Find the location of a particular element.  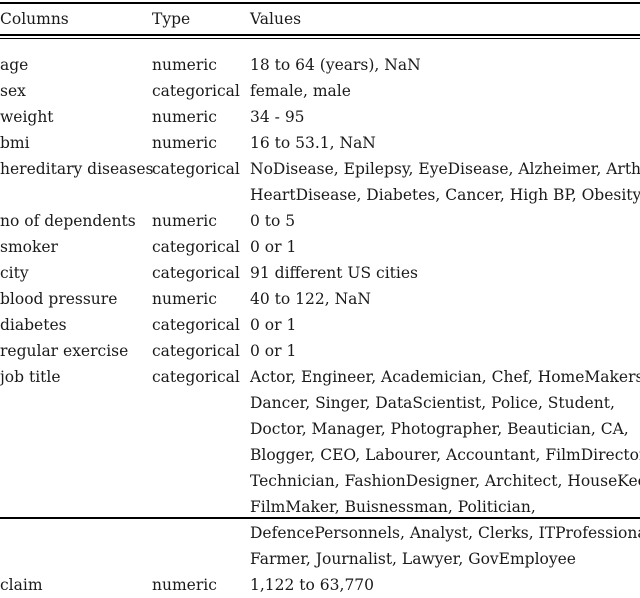

column-header-values: Values is located at coordinates (276, 19).